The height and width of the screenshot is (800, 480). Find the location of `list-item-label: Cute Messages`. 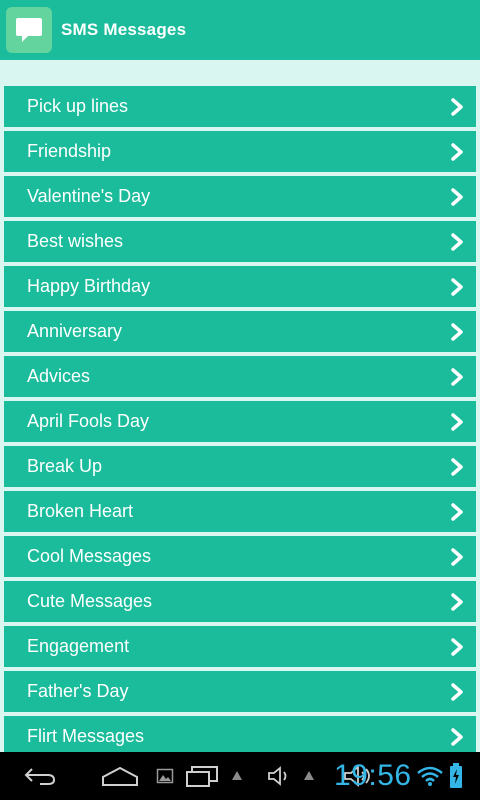

list-item-label: Cute Messages is located at coordinates (90, 601).